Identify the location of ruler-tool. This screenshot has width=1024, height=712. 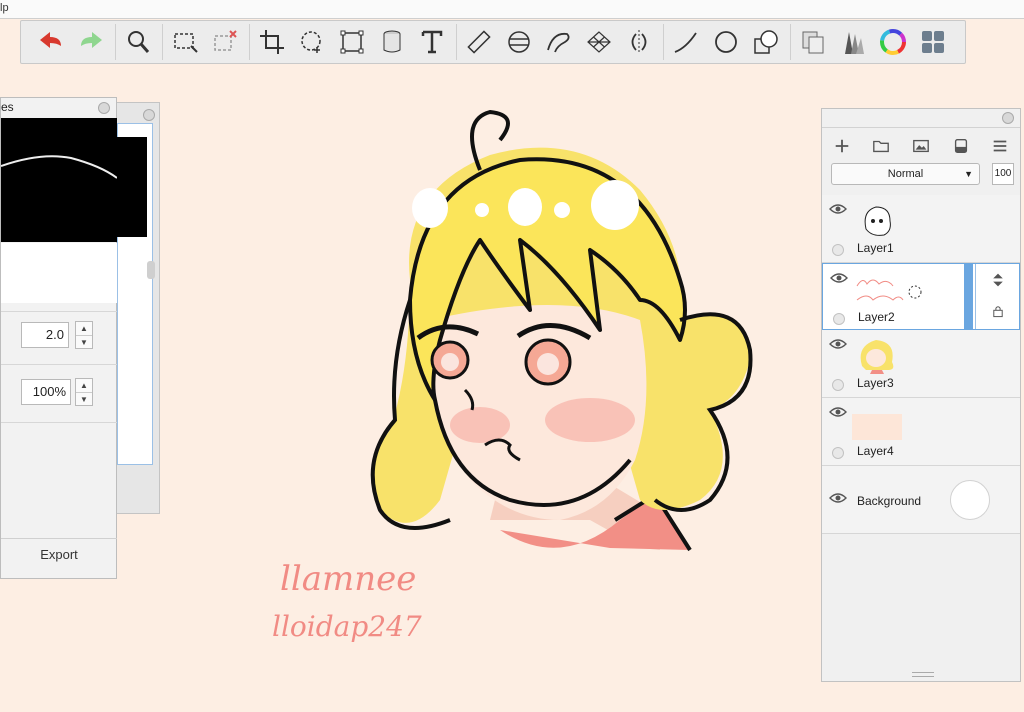
(479, 42).